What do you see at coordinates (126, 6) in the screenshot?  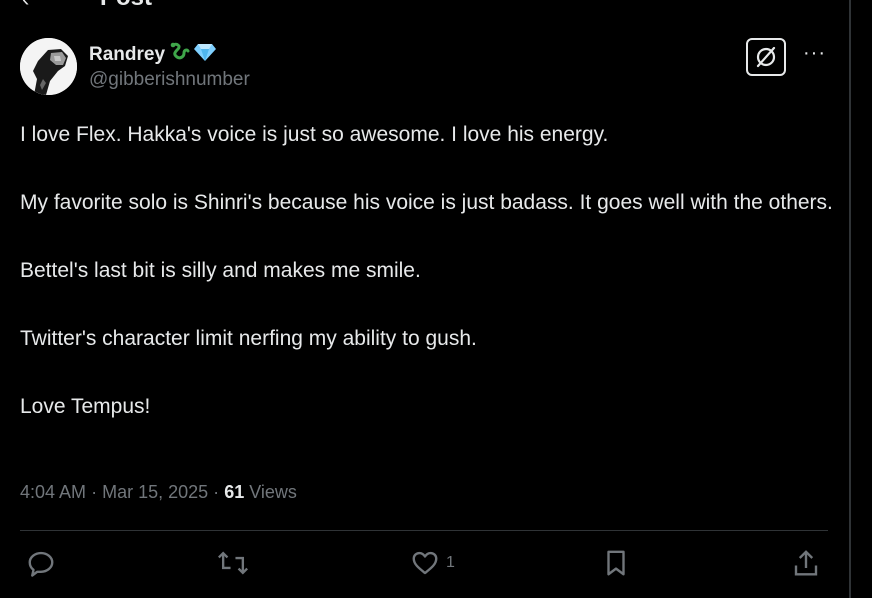 I see `page-title: Post` at bounding box center [126, 6].